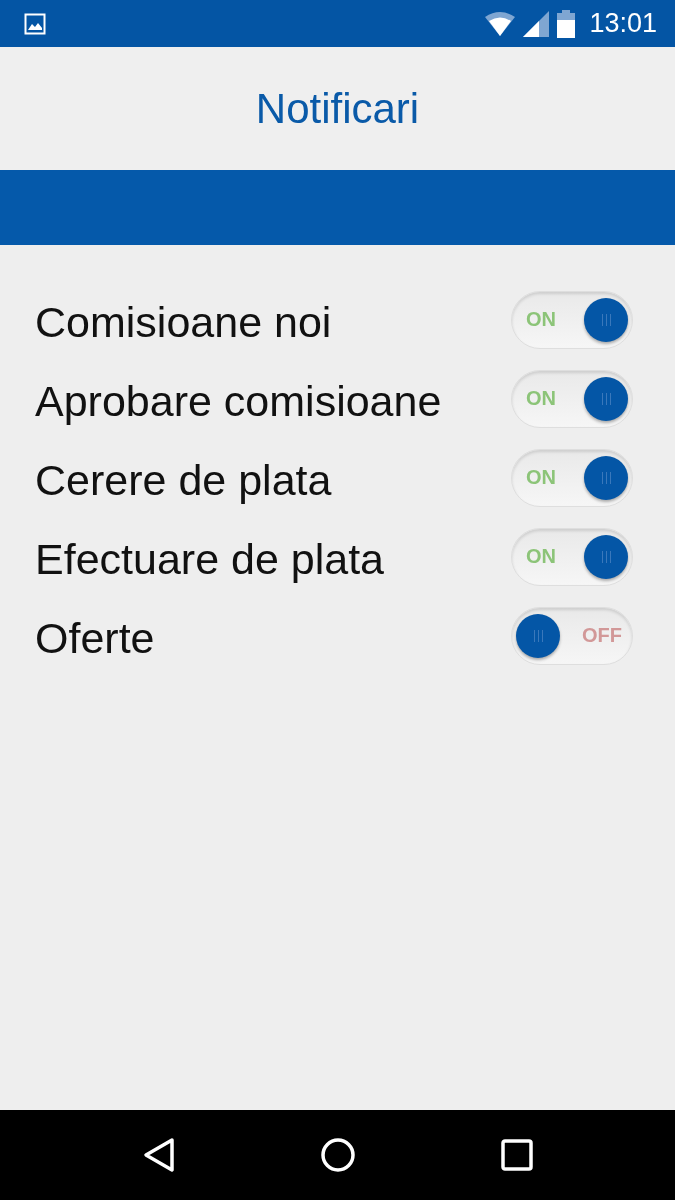 The height and width of the screenshot is (1200, 675). I want to click on setting-label: Comisioane noi, so click(183, 322).